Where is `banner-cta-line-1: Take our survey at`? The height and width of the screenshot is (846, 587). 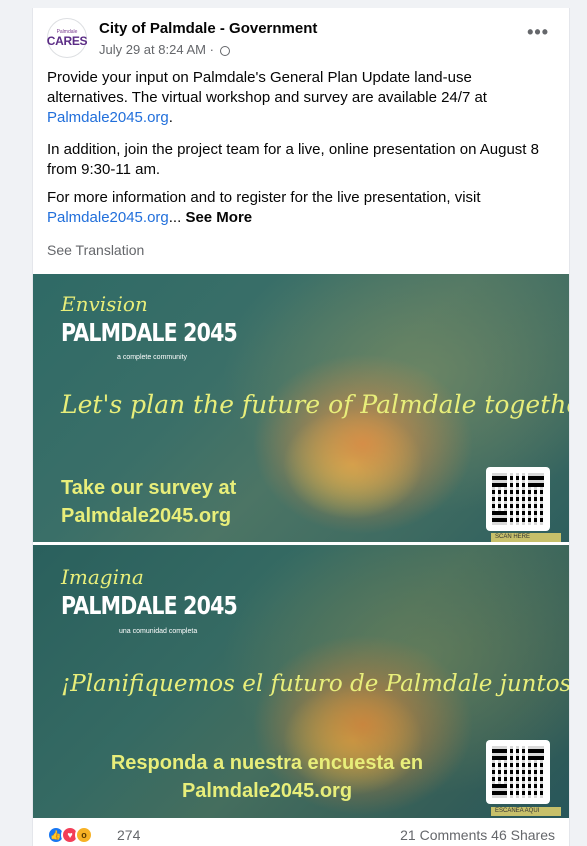
banner-cta-line-1: Take our survey at is located at coordinates (149, 488).